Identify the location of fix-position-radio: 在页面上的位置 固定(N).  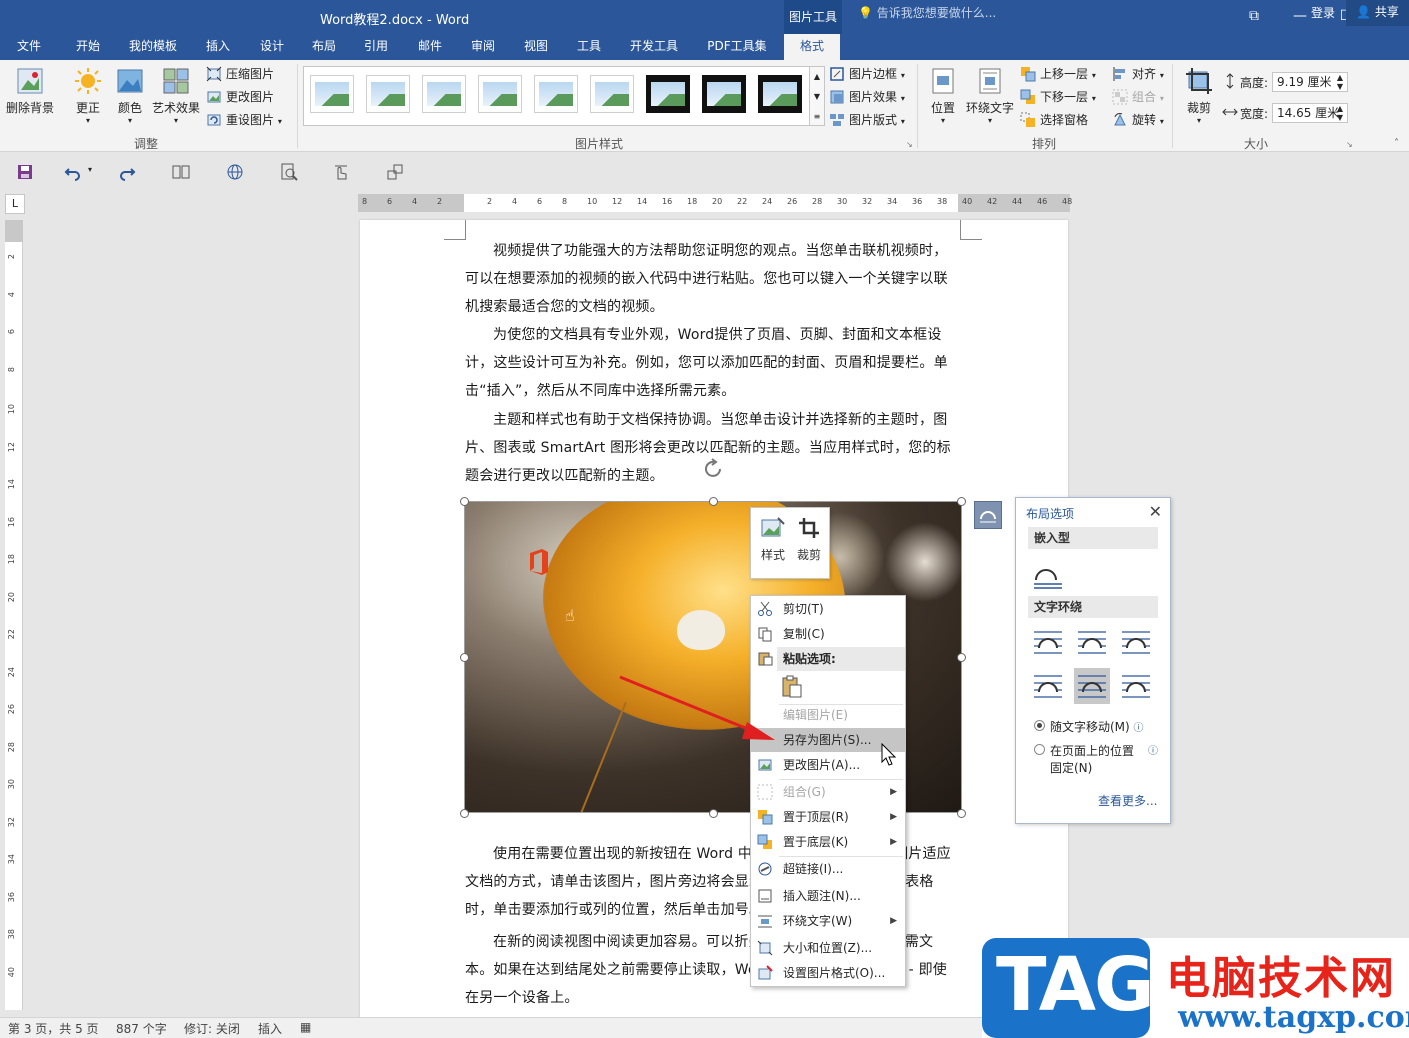
(1084, 759).